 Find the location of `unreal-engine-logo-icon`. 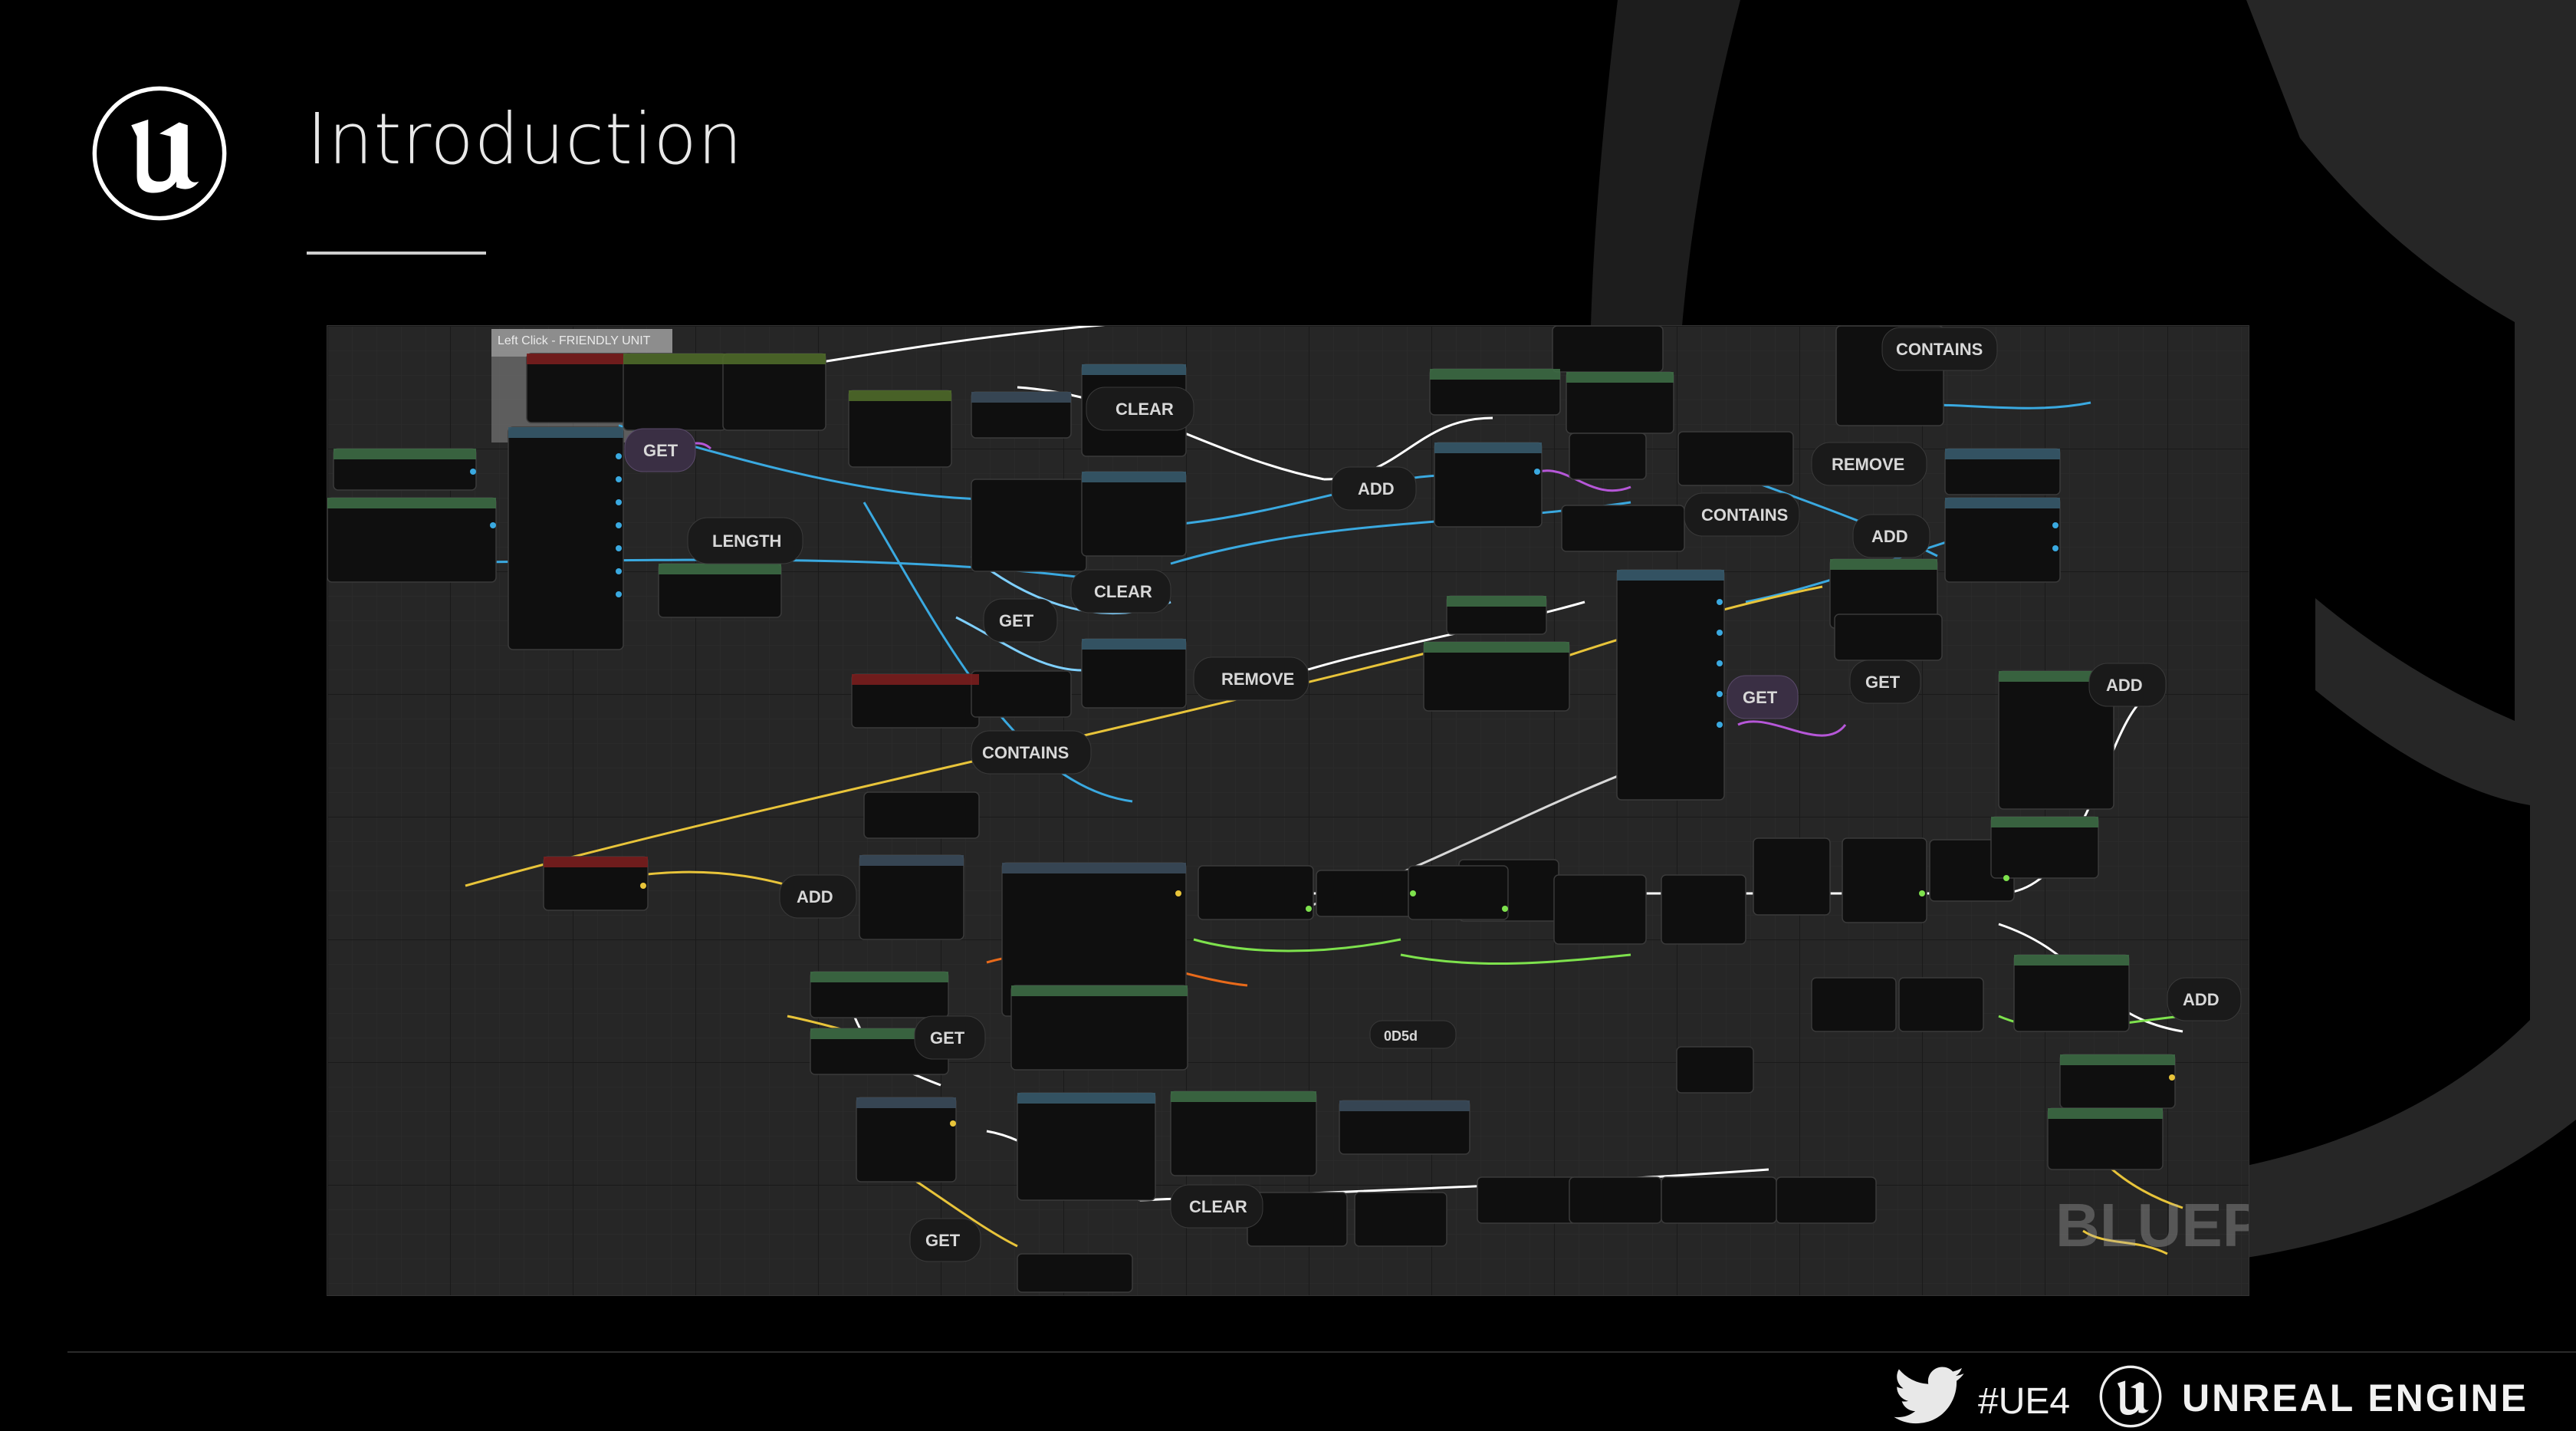

unreal-engine-logo-icon is located at coordinates (159, 153).